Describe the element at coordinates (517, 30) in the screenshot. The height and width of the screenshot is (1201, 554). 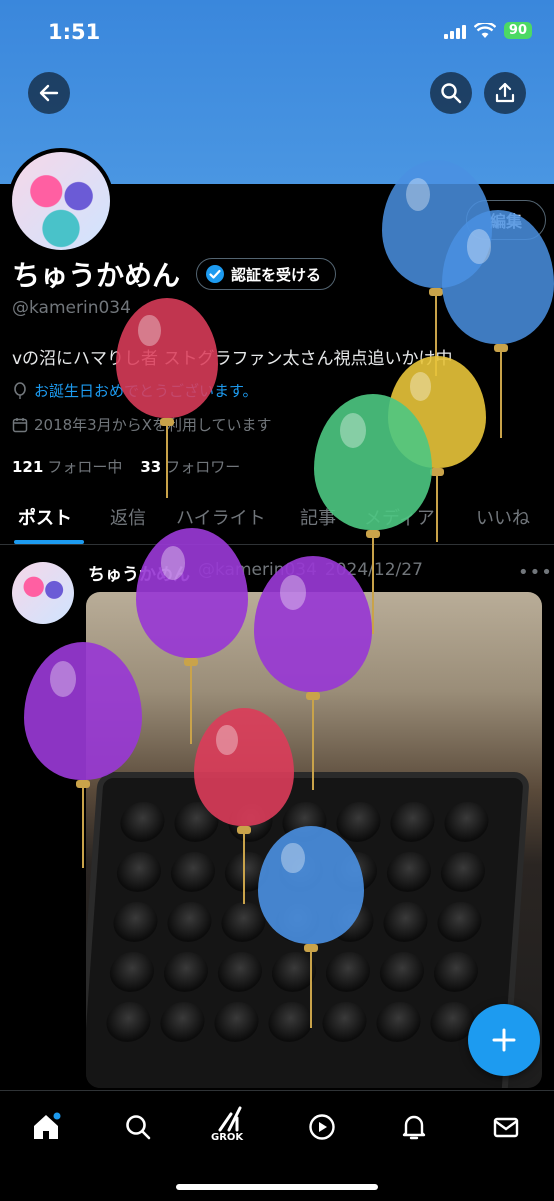
I see `battery-indicator: 90` at that location.